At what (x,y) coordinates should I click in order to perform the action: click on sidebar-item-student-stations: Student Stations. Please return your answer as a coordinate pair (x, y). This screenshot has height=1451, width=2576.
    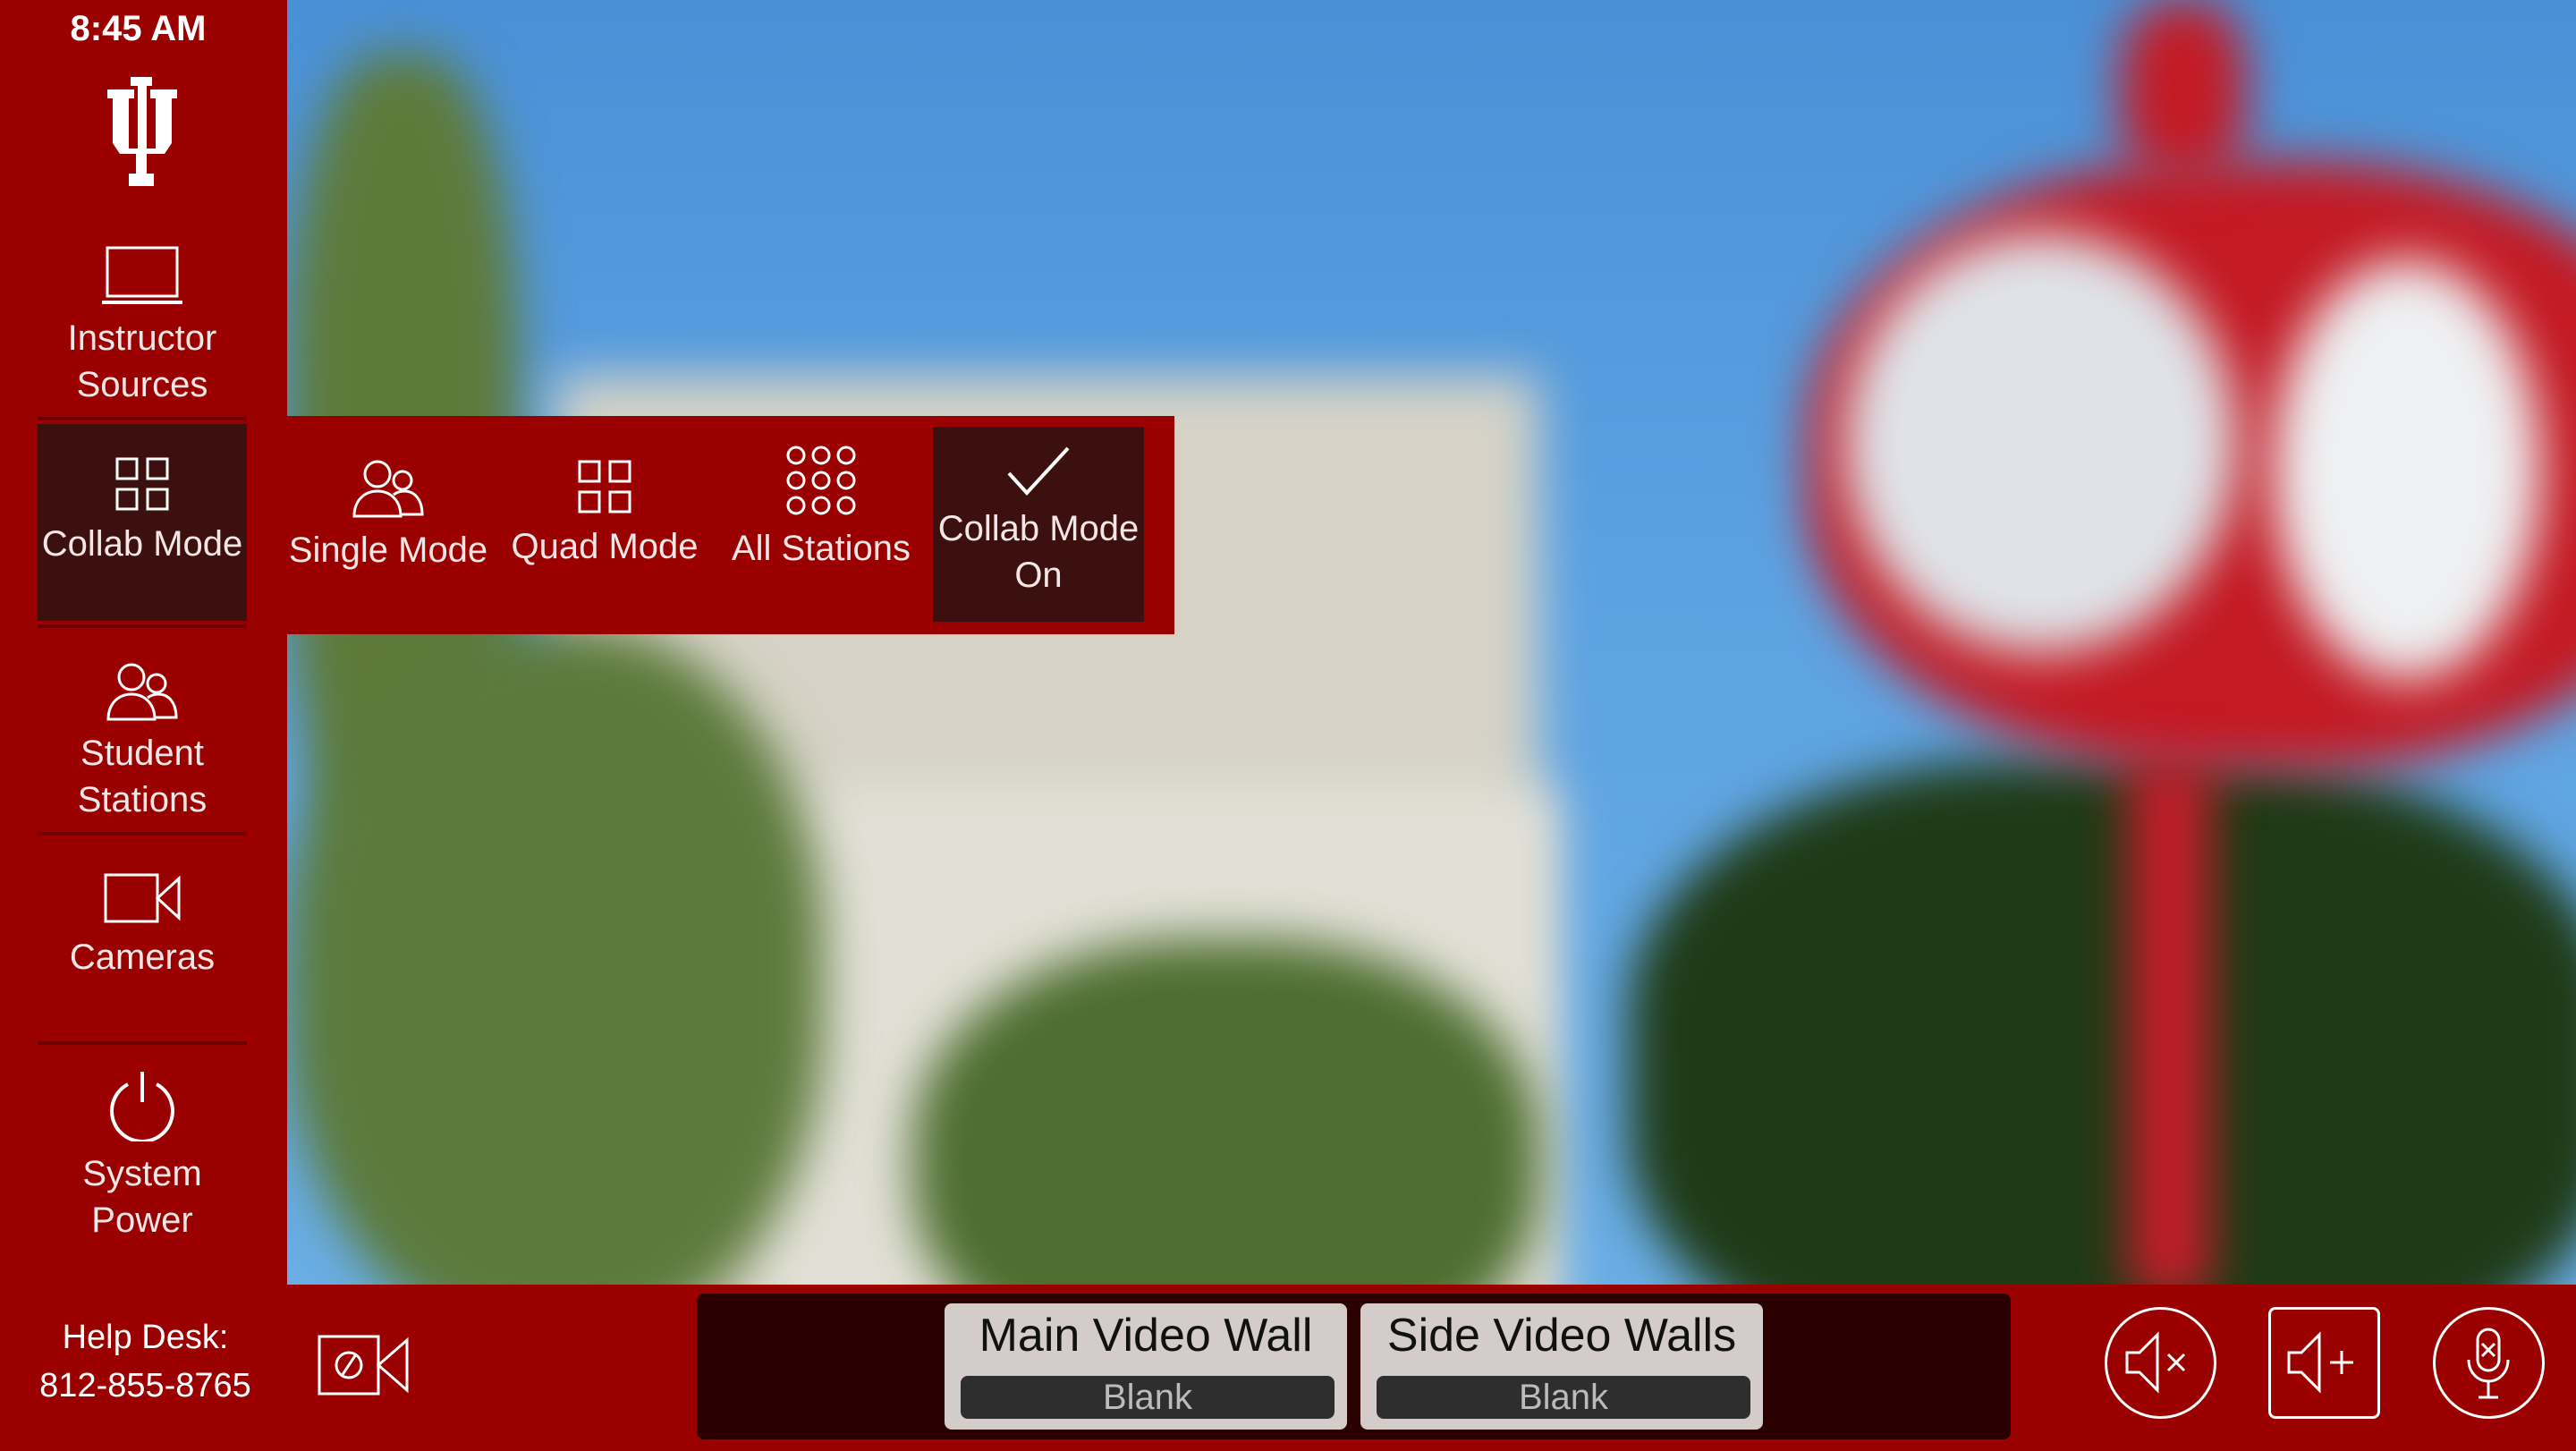
    Looking at the image, I should click on (142, 742).